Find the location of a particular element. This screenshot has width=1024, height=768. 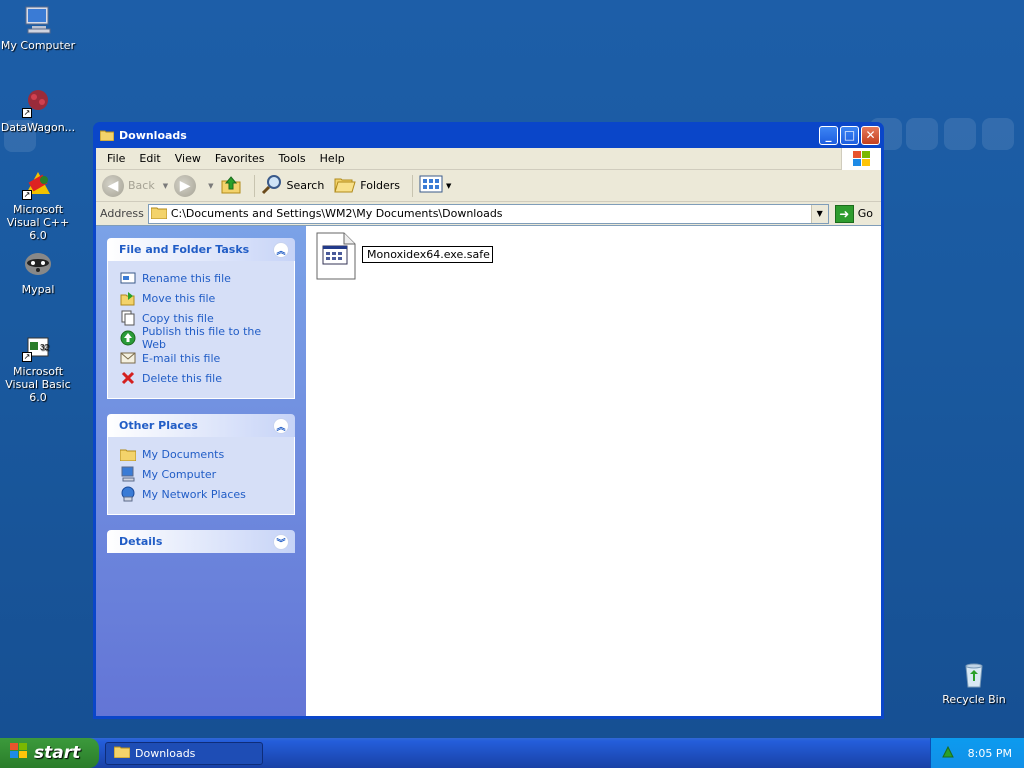

maximize-button: □ is located at coordinates (849, 135).